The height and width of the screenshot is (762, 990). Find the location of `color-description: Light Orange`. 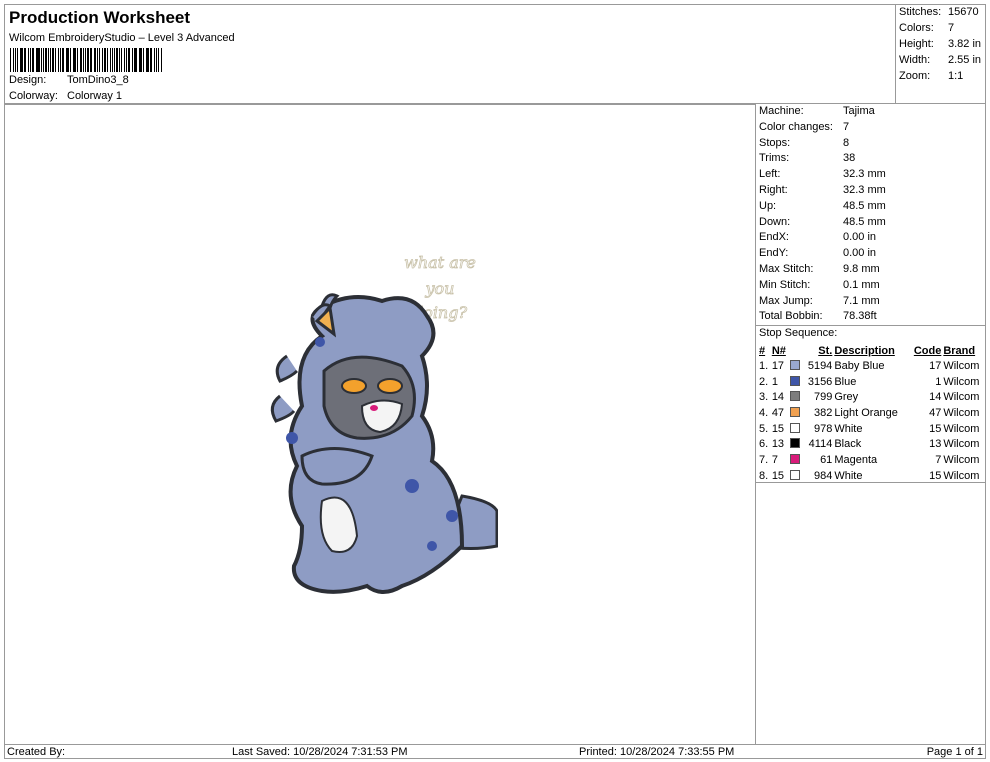

color-description: Light Orange is located at coordinates (866, 412).